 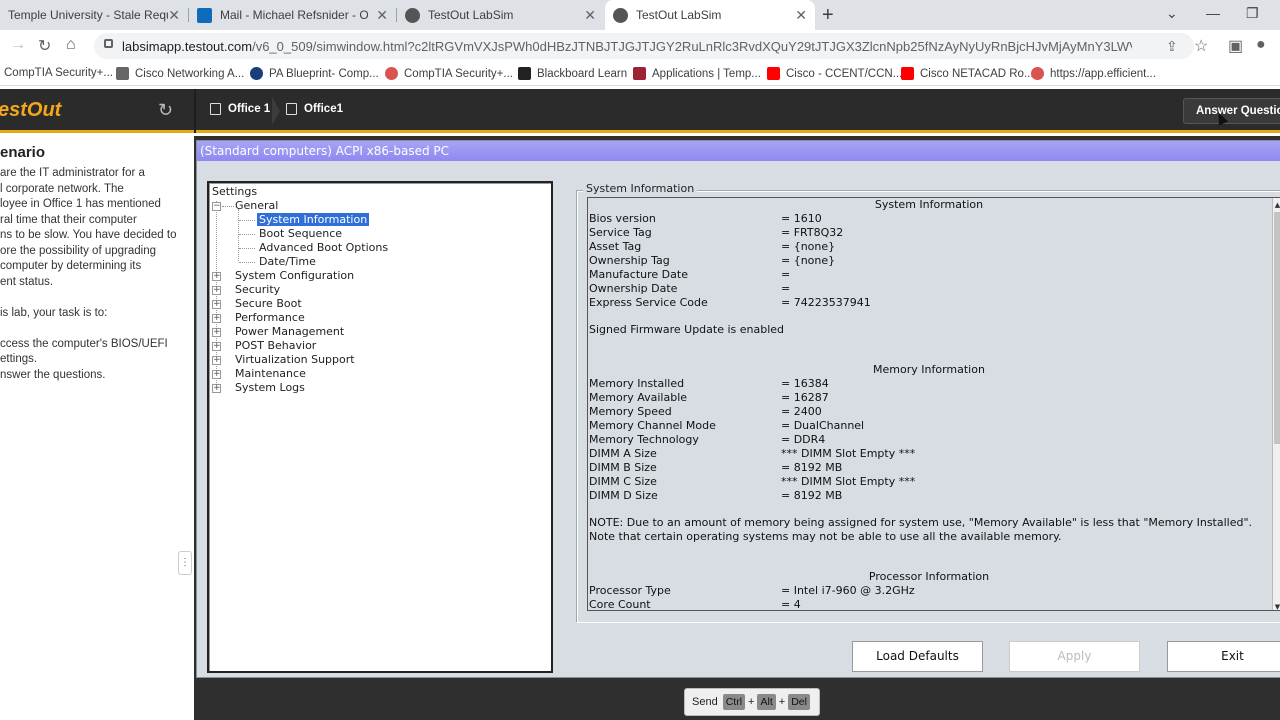 I want to click on info-groupbox-legend: System Information, so click(x=640, y=188).